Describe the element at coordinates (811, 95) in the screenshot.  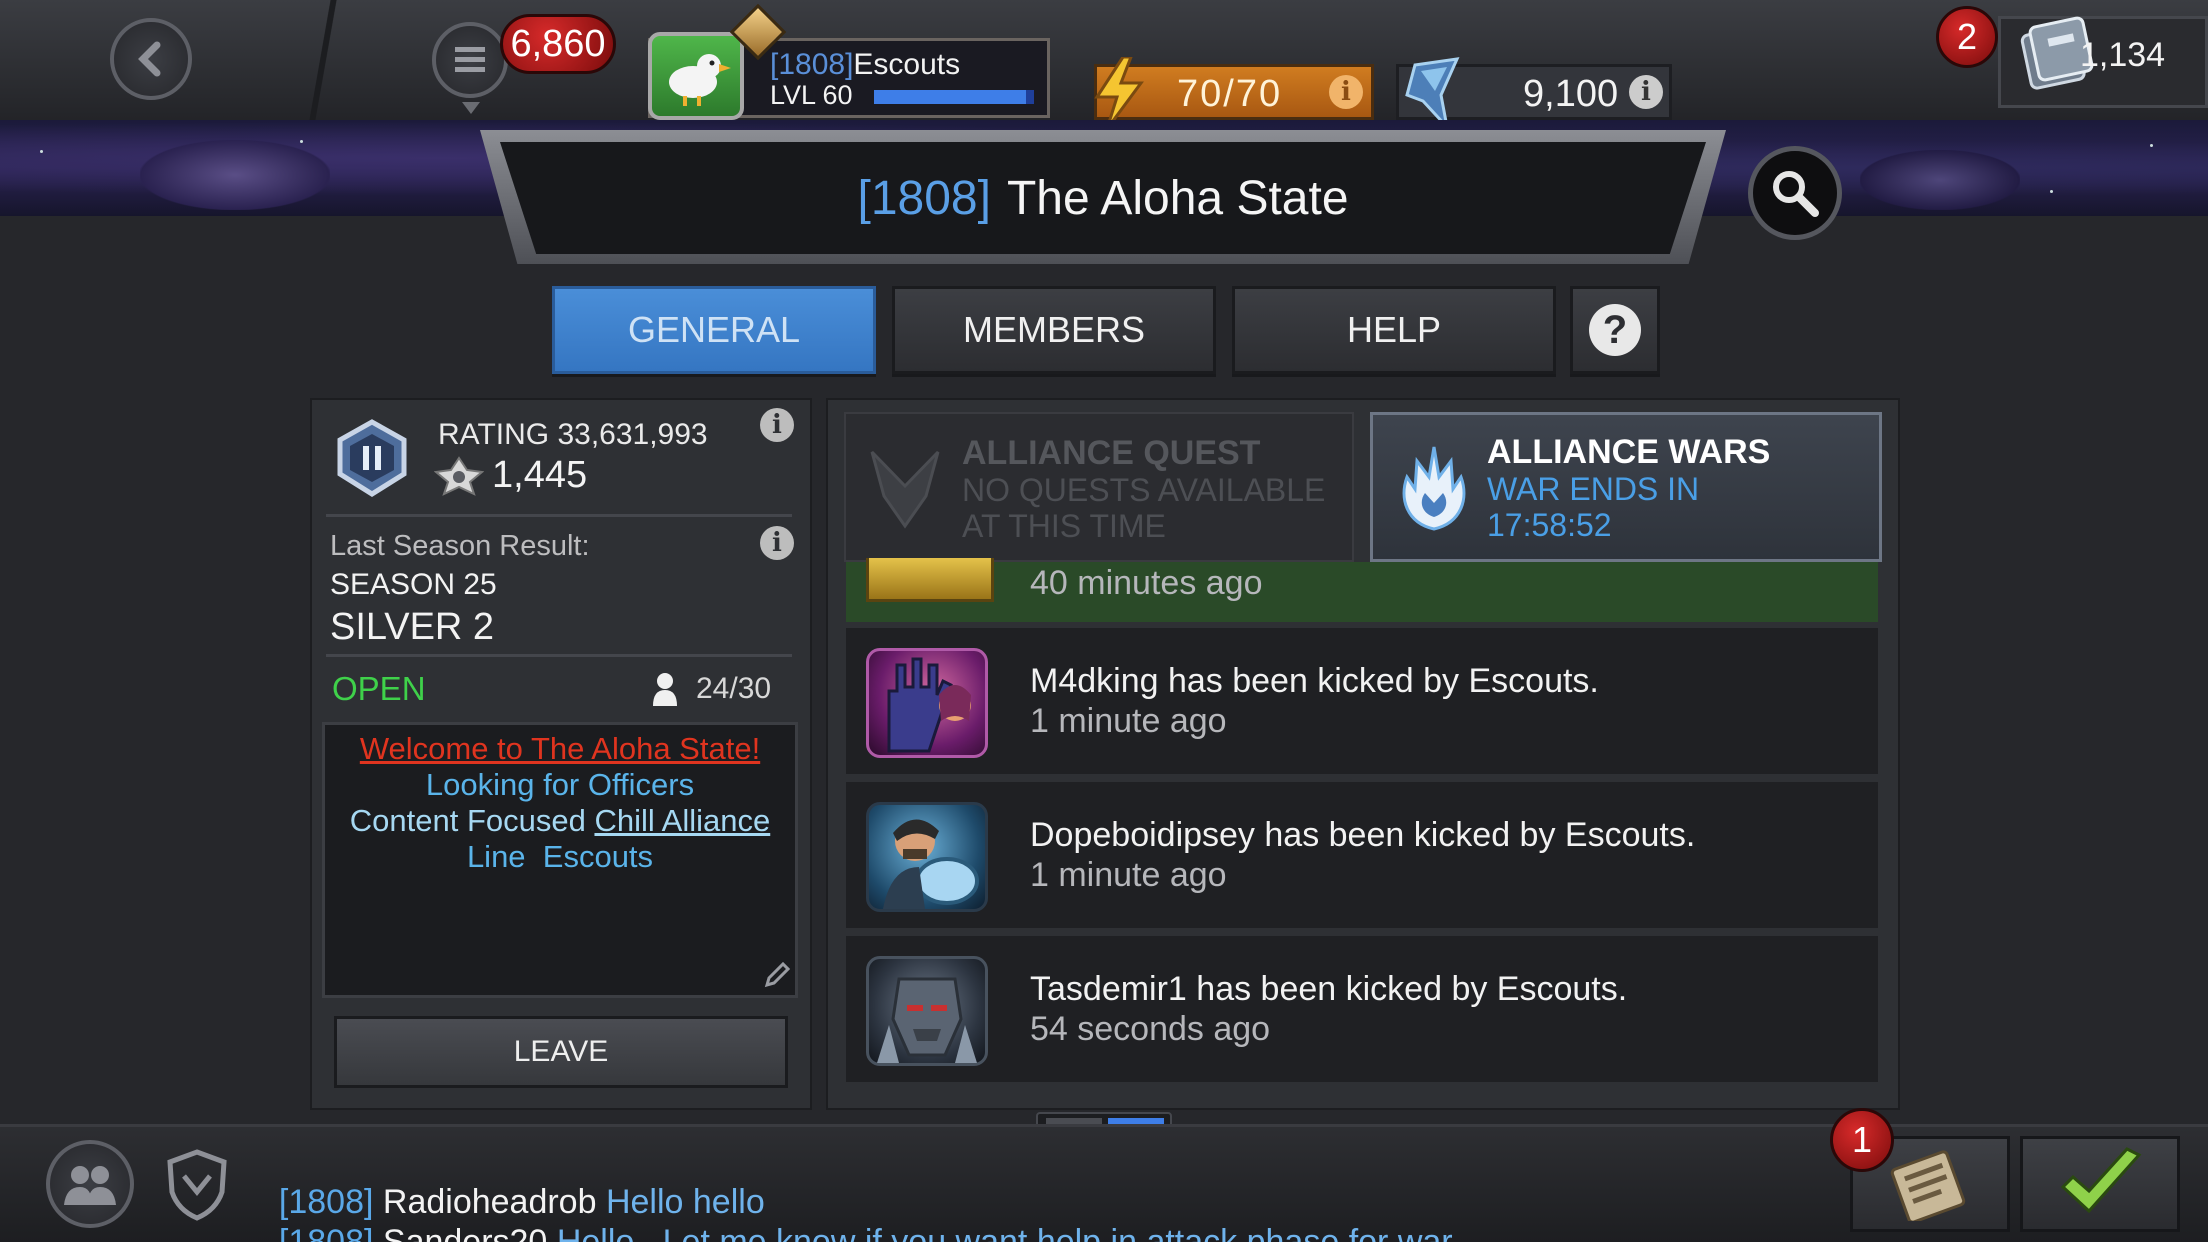
I see `profile-level: LVL 60` at that location.